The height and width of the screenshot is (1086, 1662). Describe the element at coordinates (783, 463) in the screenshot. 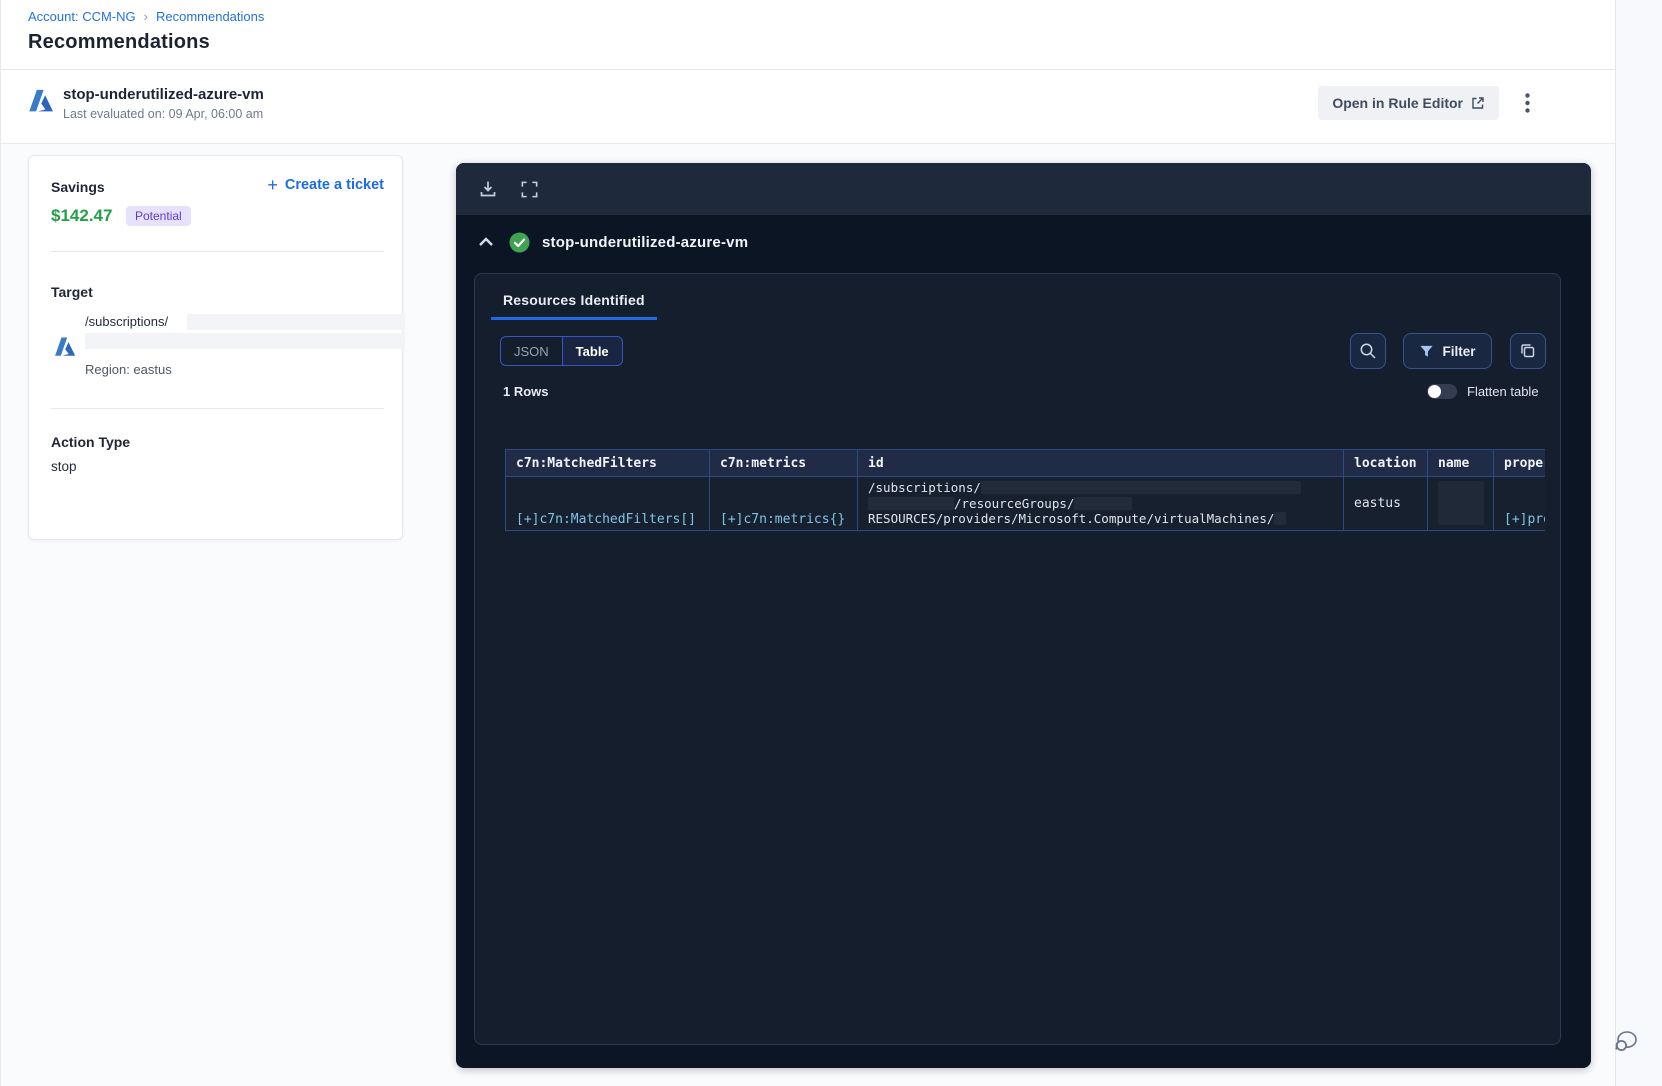

I see `column-header-metrics: c7n:metrics` at that location.